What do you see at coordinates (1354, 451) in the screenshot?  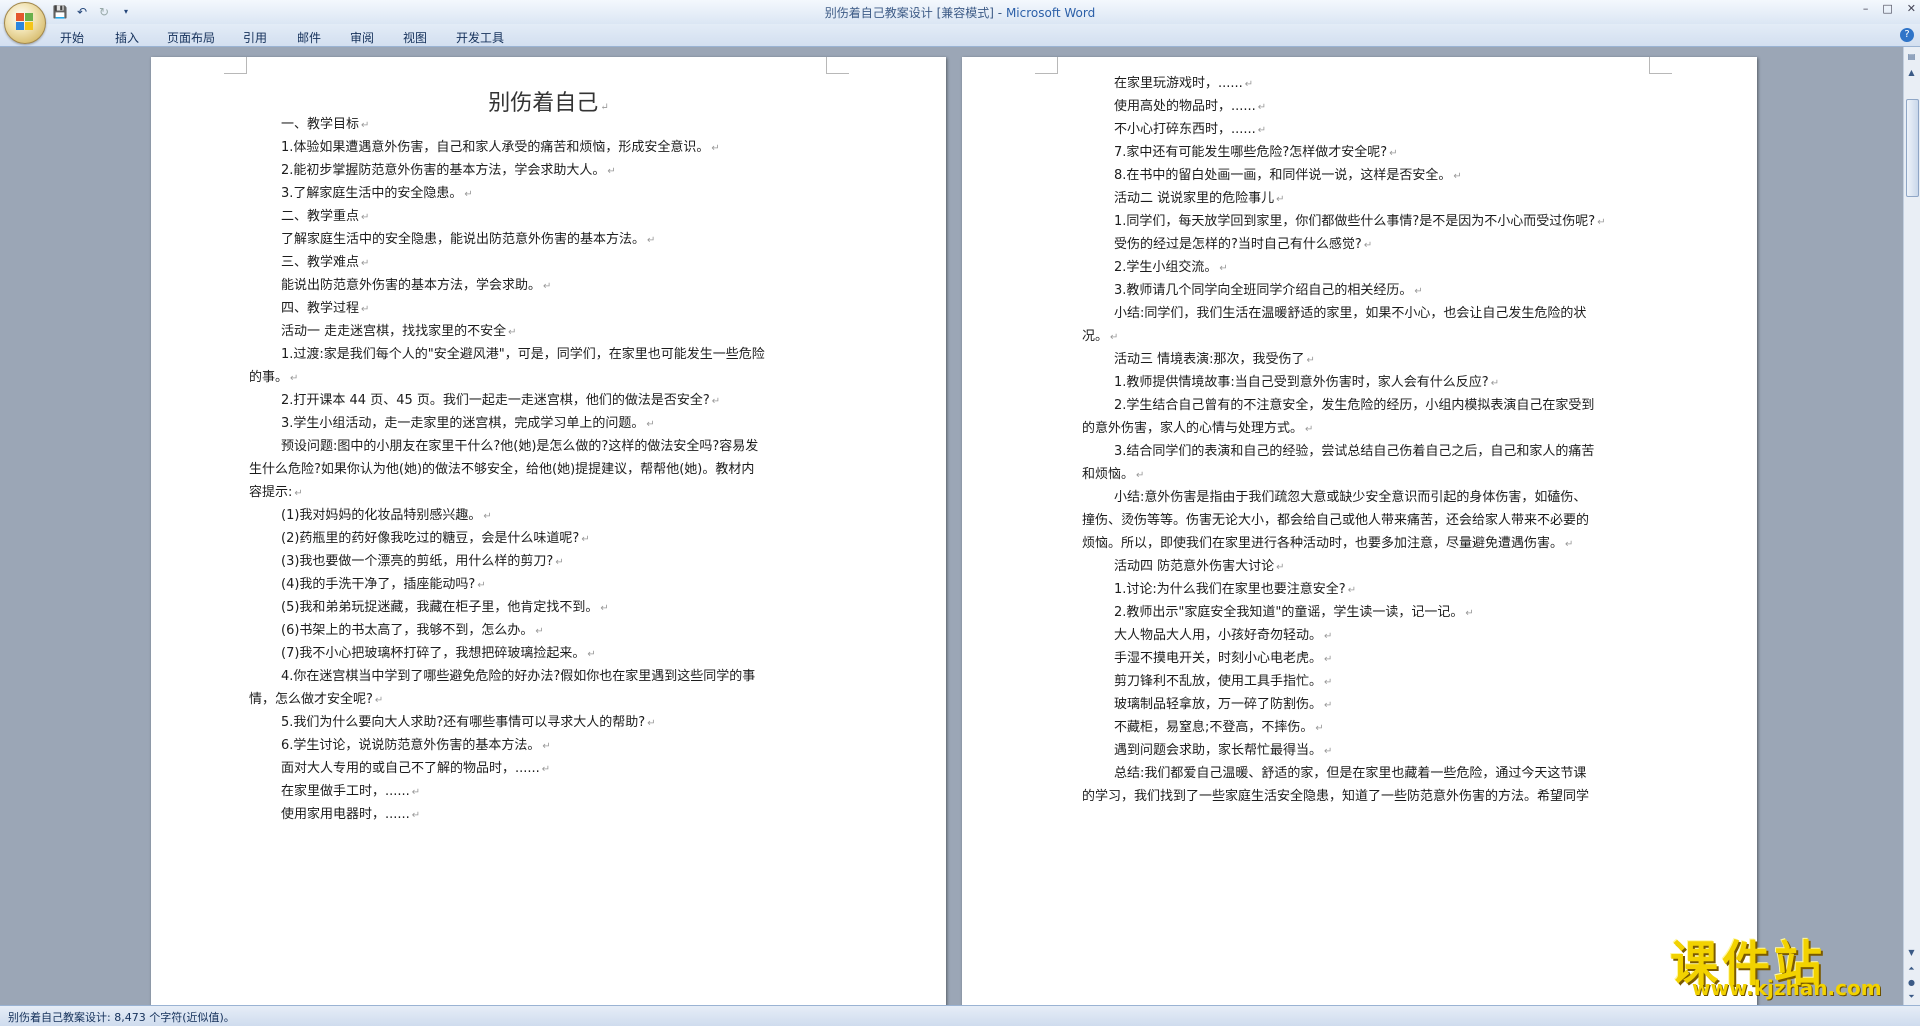 I see `paragraph: 3.结合同学们的表演和自己的经验，尝试总结自己伤着自己之后，自己和家人的痛苦` at bounding box center [1354, 451].